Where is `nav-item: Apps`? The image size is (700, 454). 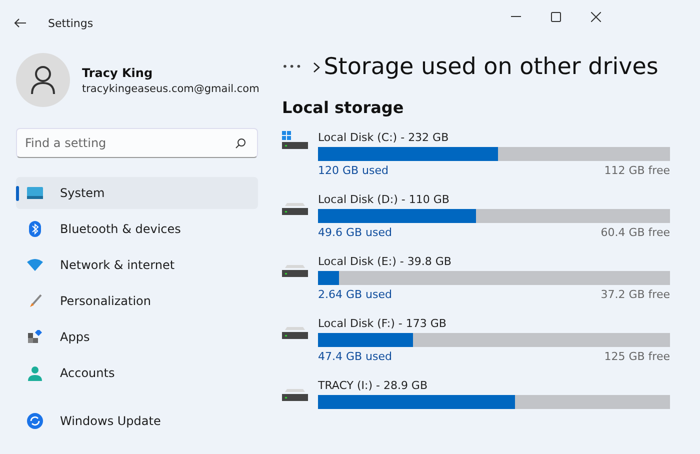 nav-item: Apps is located at coordinates (137, 337).